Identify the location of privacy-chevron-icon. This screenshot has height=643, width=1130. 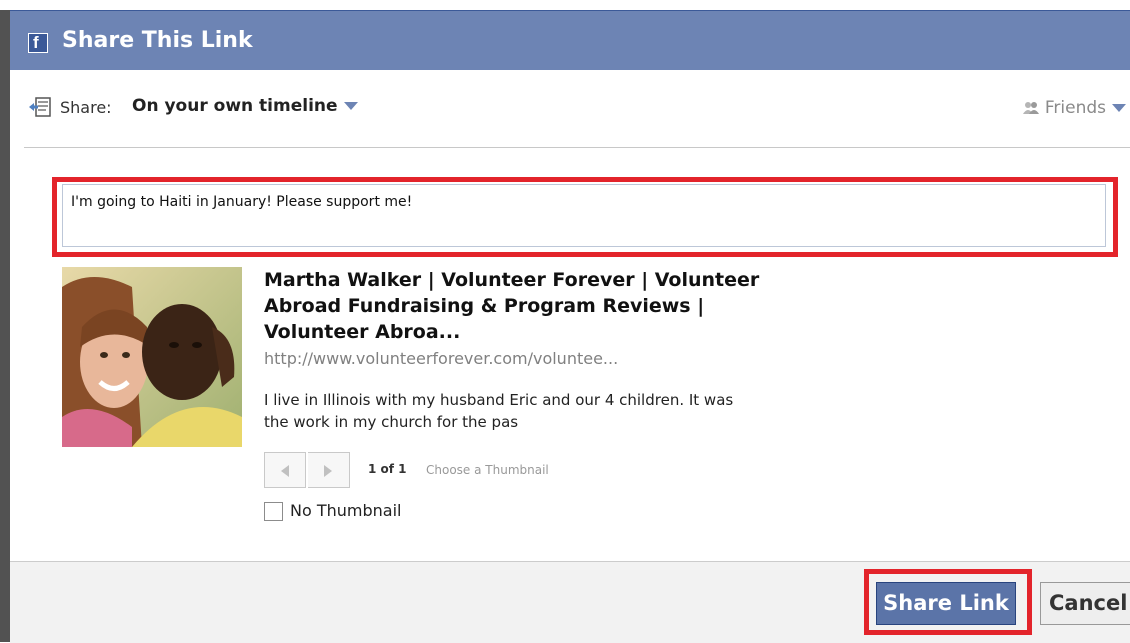
(1119, 108).